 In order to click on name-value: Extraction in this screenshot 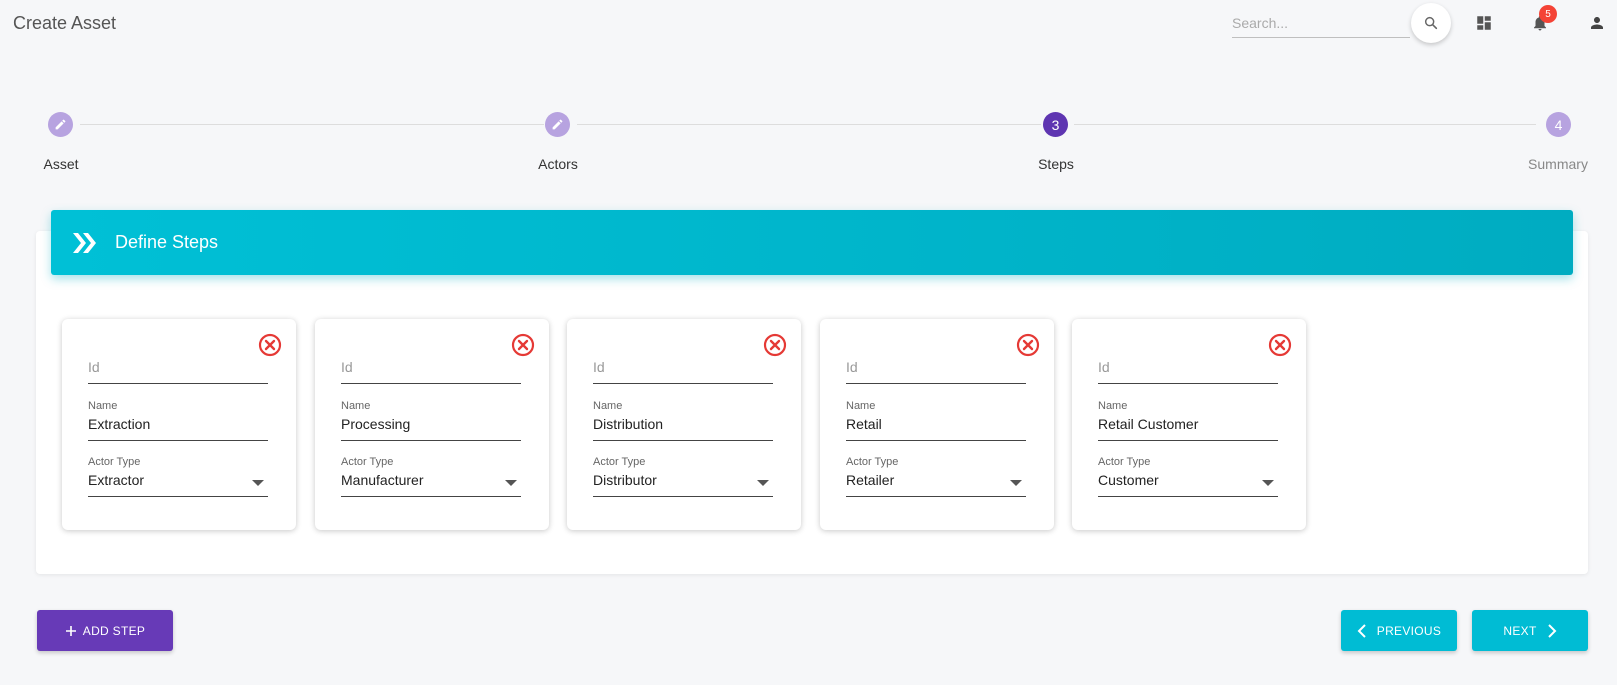, I will do `click(119, 424)`.